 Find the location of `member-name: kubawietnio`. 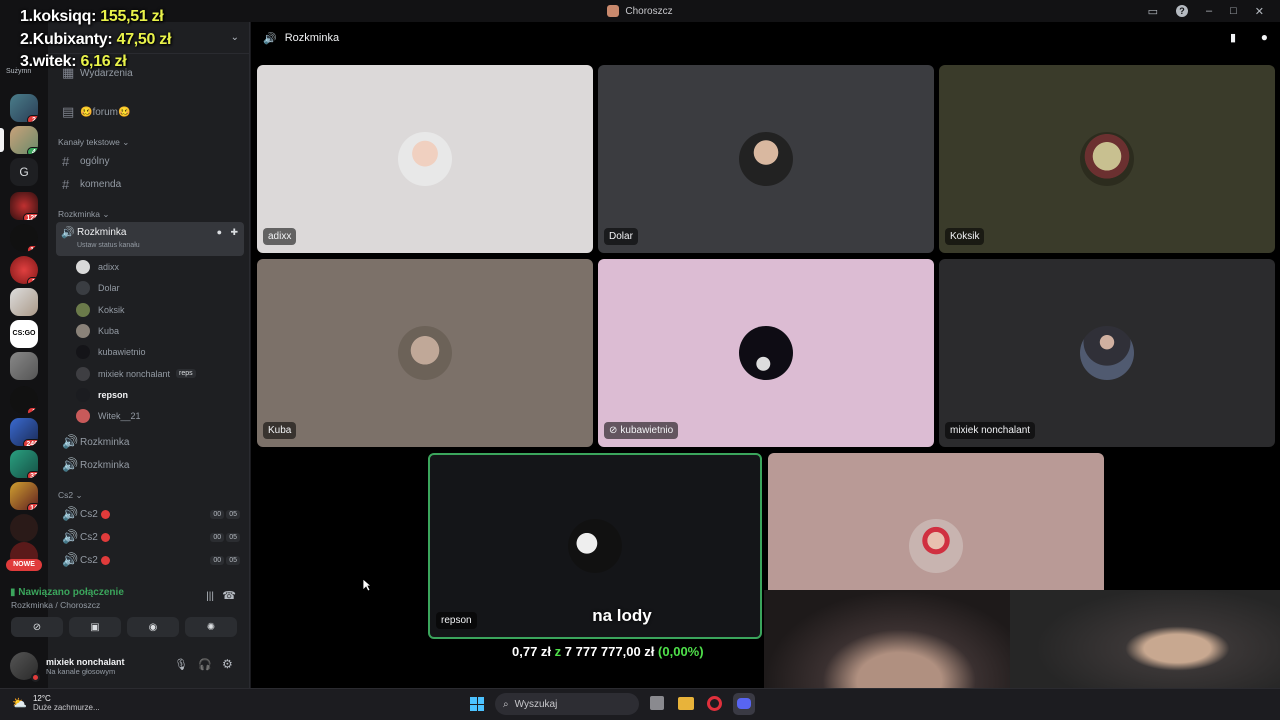

member-name: kubawietnio is located at coordinates (122, 352).